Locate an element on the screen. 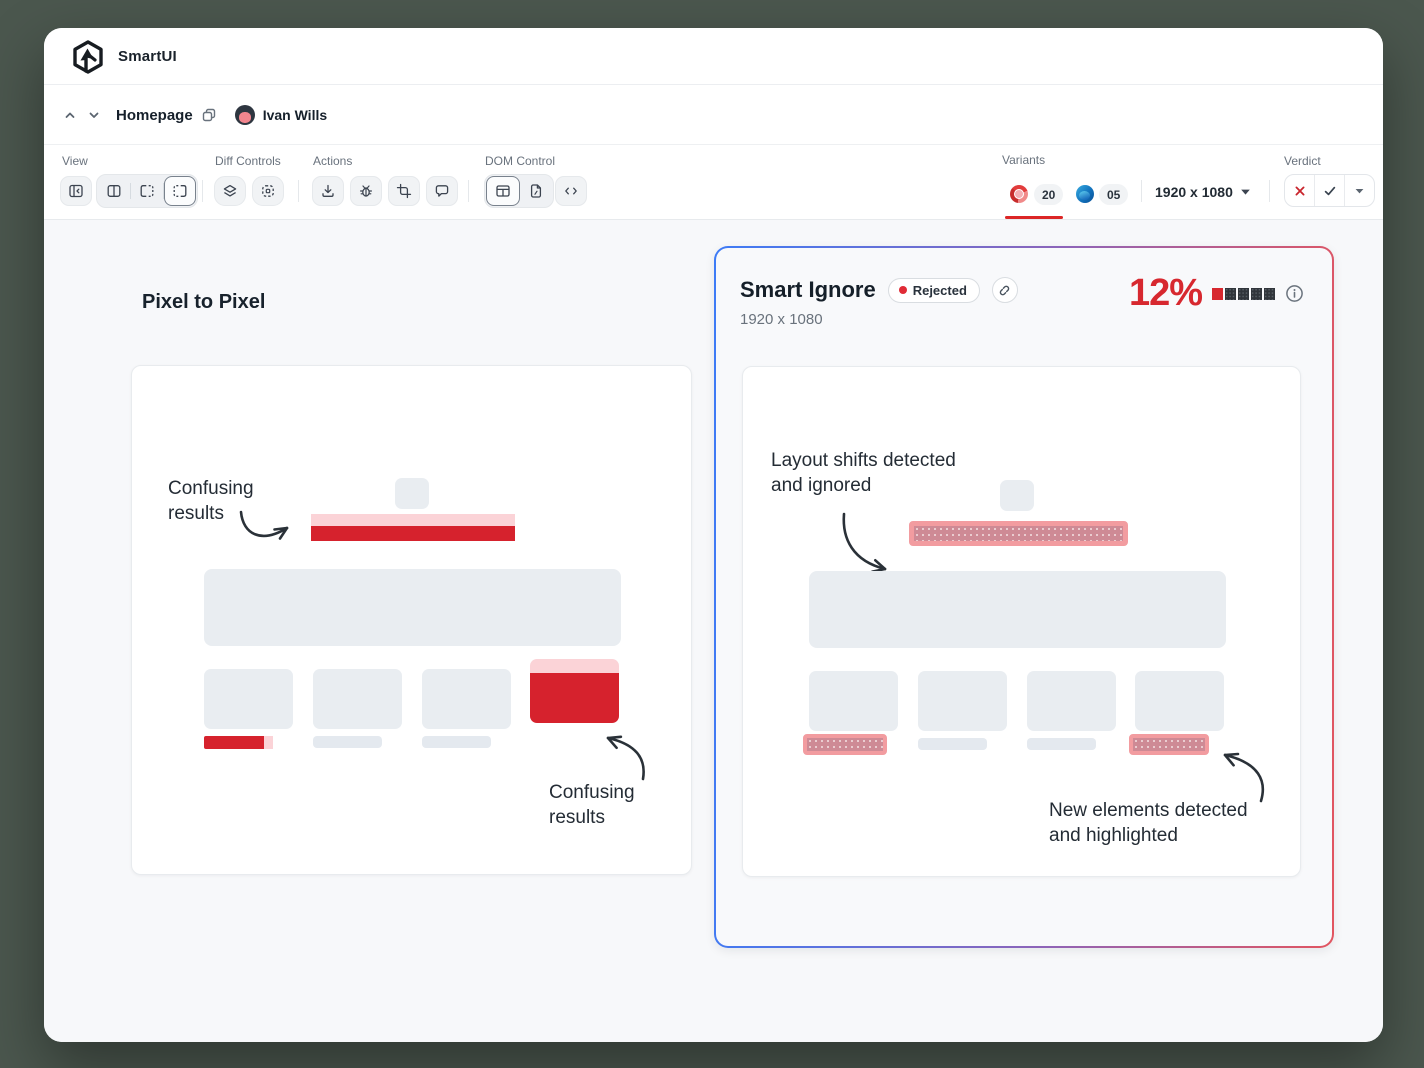 The image size is (1424, 1068). resolution-value: 1920 x 1080 is located at coordinates (1194, 192).